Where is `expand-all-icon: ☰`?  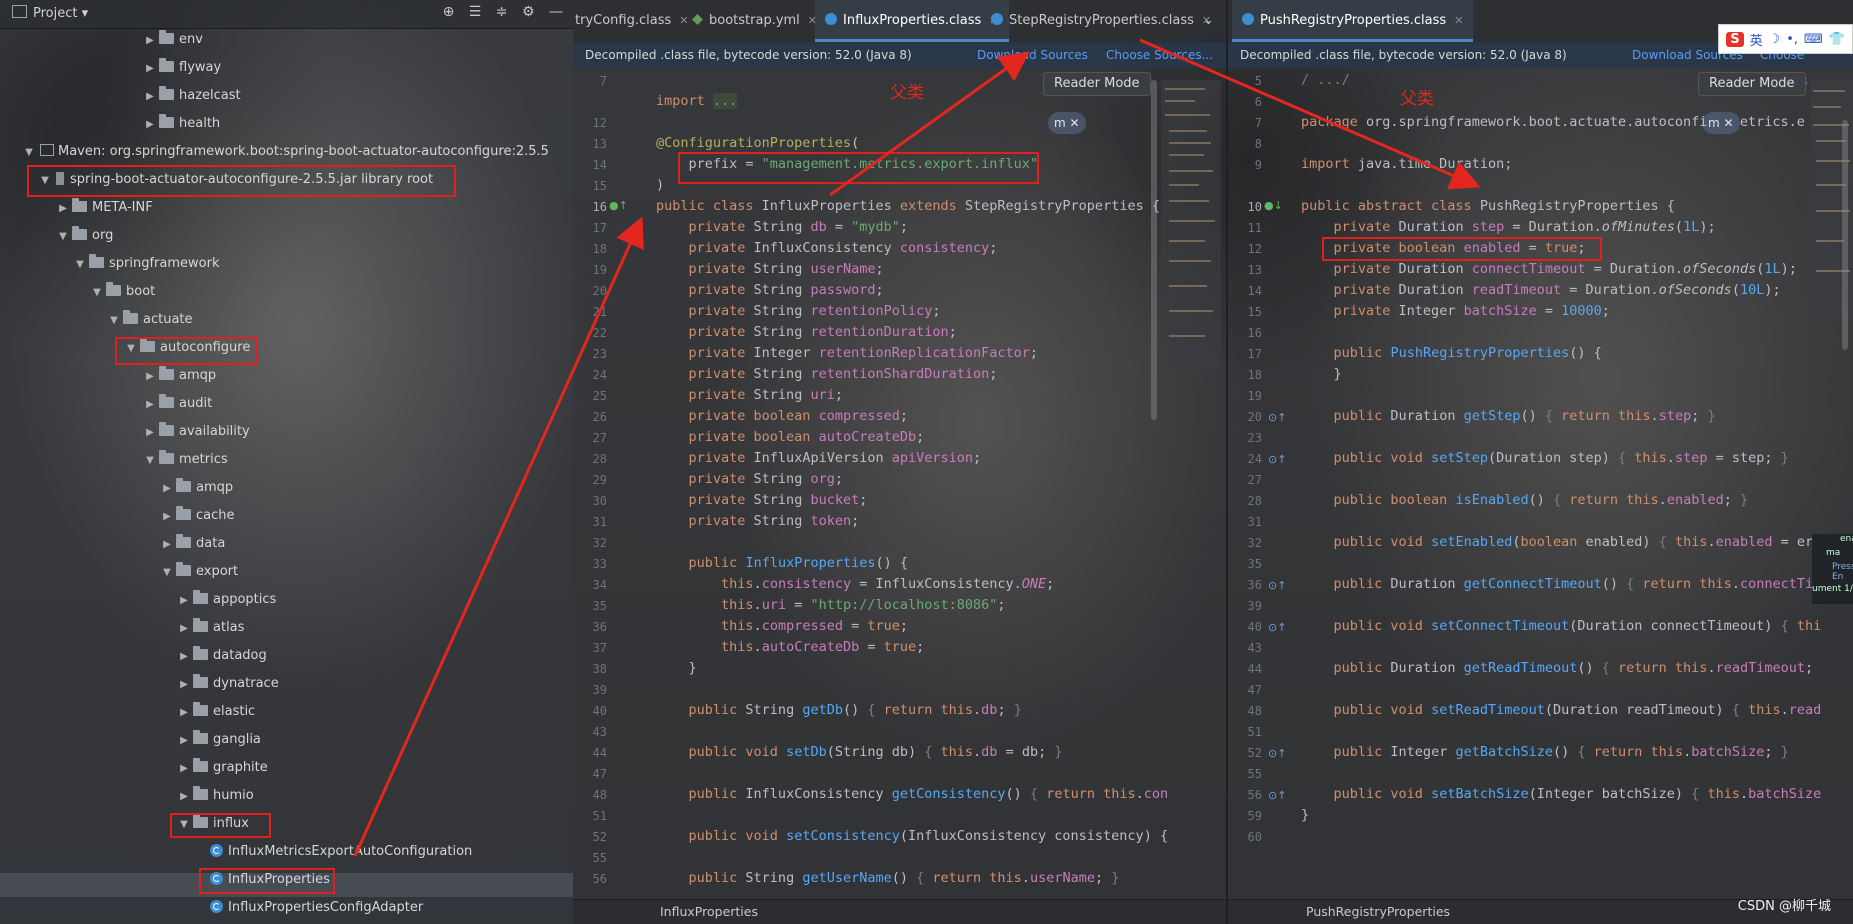
expand-all-icon: ☰ is located at coordinates (475, 12).